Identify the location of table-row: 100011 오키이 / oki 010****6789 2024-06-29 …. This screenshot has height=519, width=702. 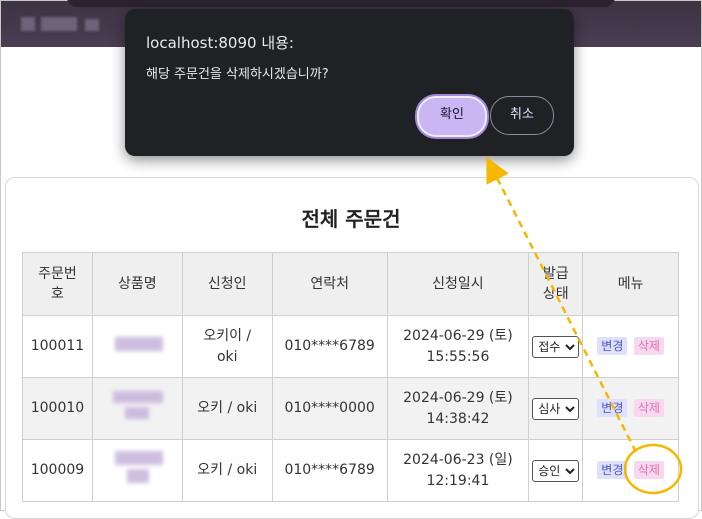
(350, 346).